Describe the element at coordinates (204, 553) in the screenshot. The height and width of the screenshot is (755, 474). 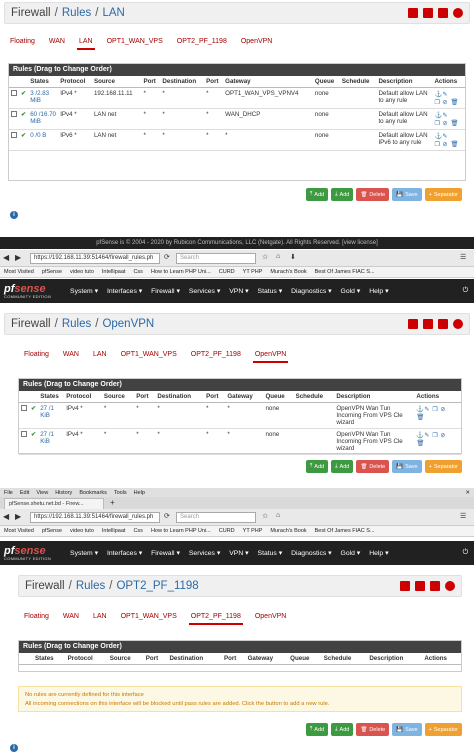
I see `nav-services: Services ▾` at that location.